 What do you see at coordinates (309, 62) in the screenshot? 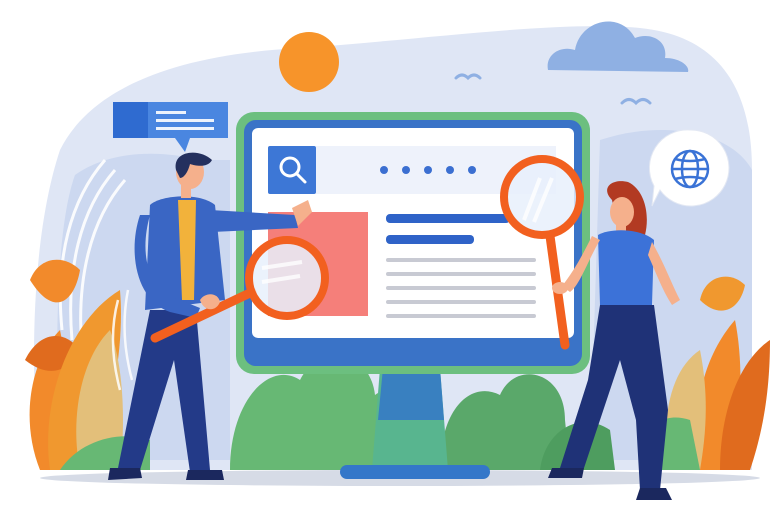
I see `sun` at bounding box center [309, 62].